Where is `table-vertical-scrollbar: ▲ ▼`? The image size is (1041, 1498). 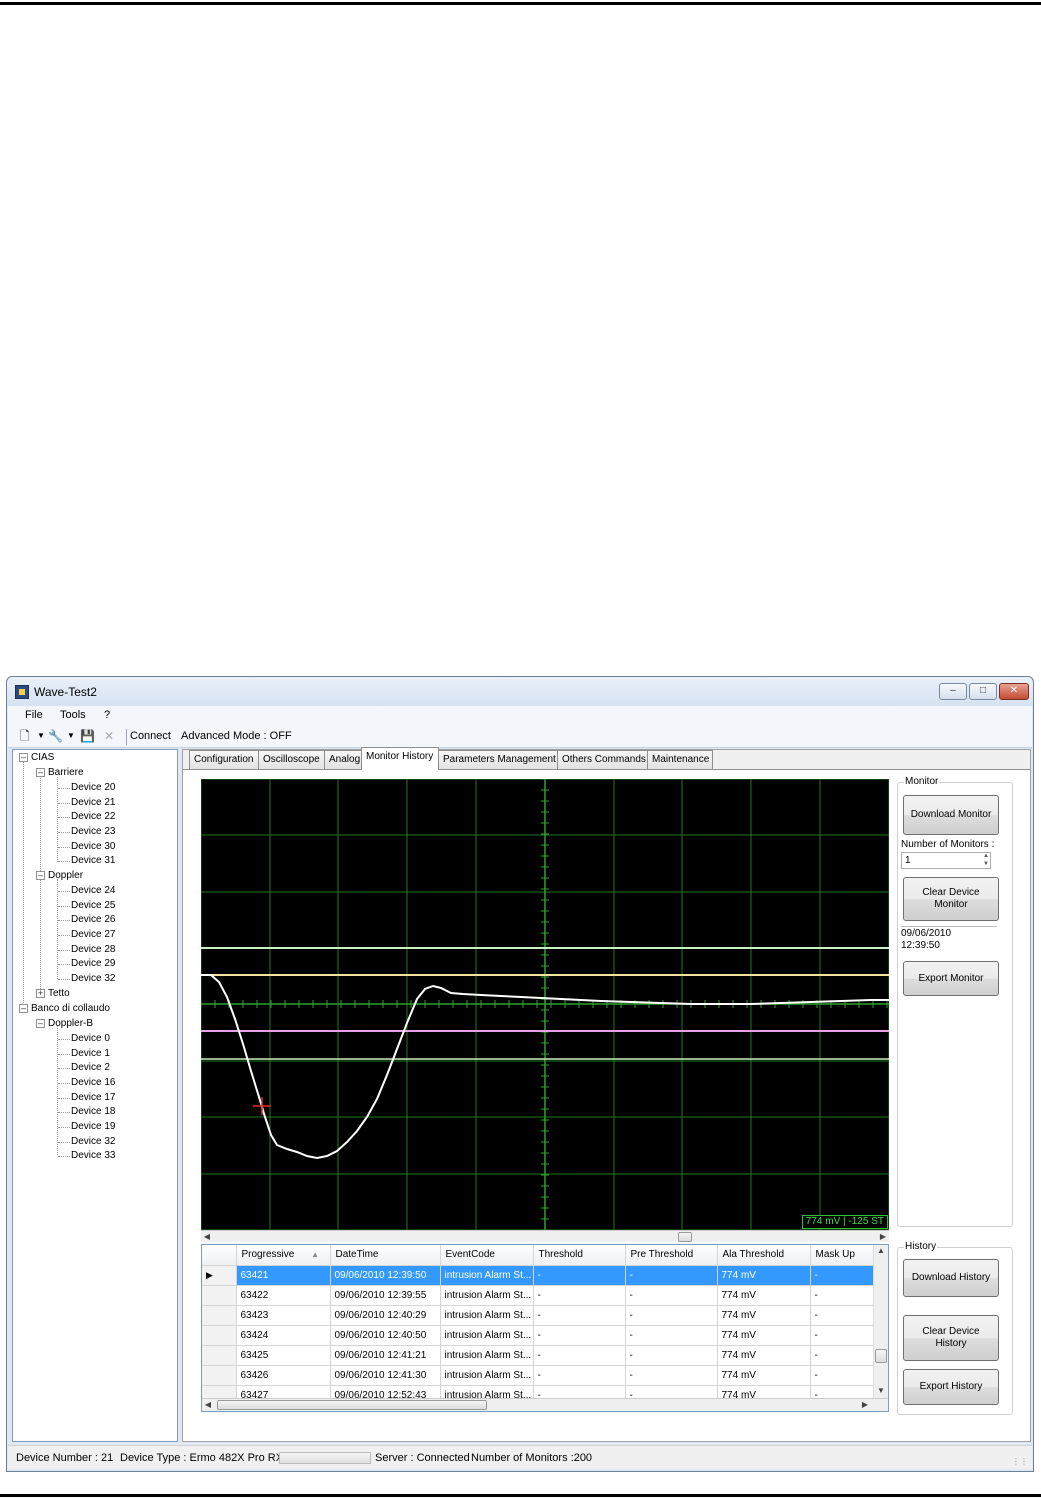
table-vertical-scrollbar: ▲ ▼ is located at coordinates (880, 1321).